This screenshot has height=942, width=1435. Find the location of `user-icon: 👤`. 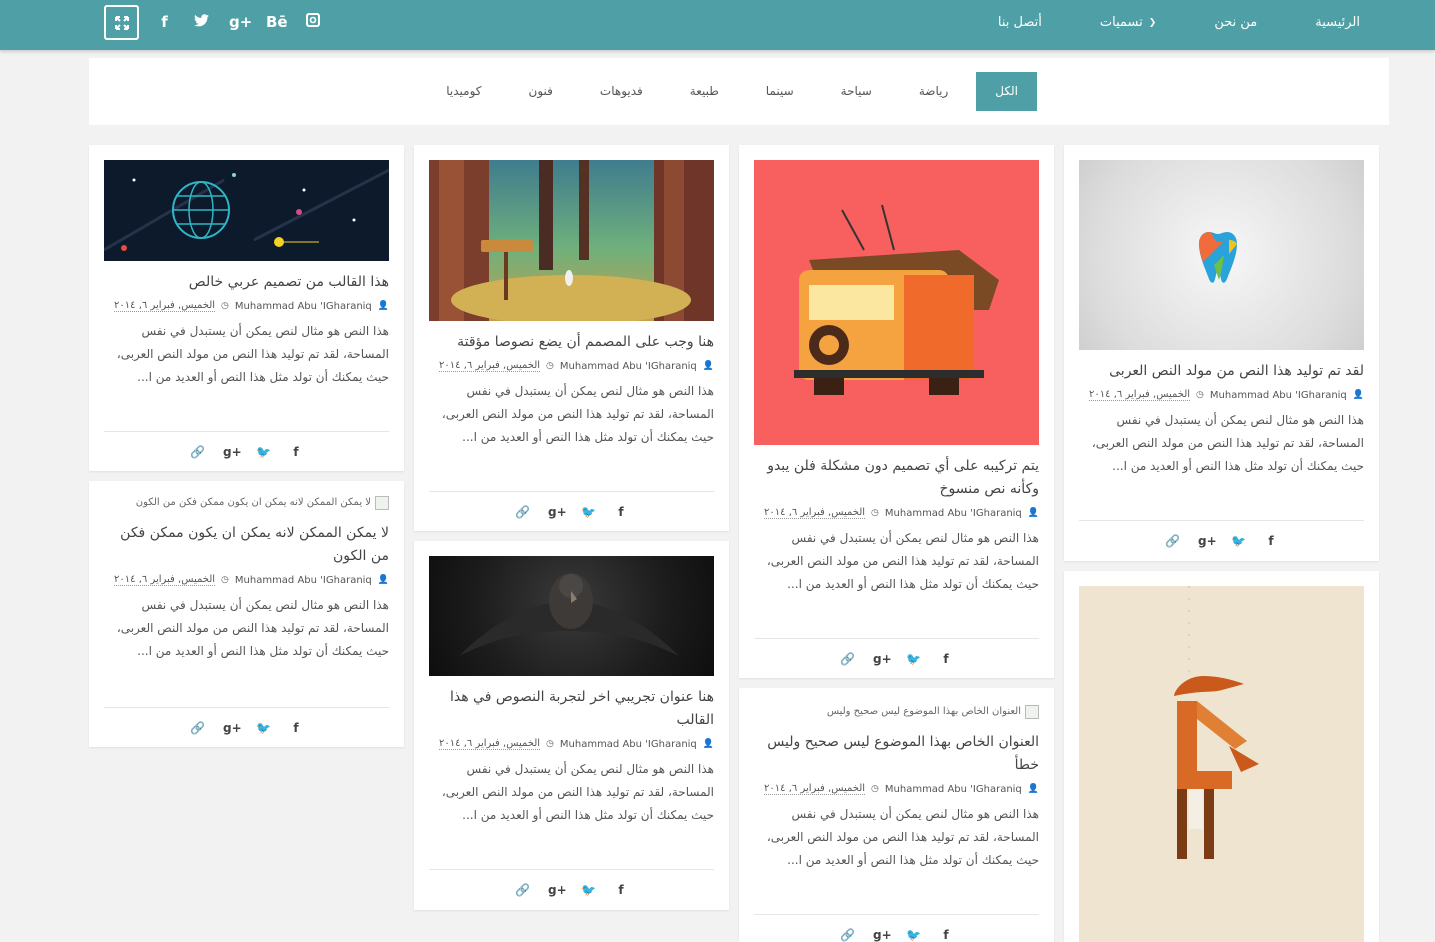

user-icon: 👤 is located at coordinates (1033, 789).